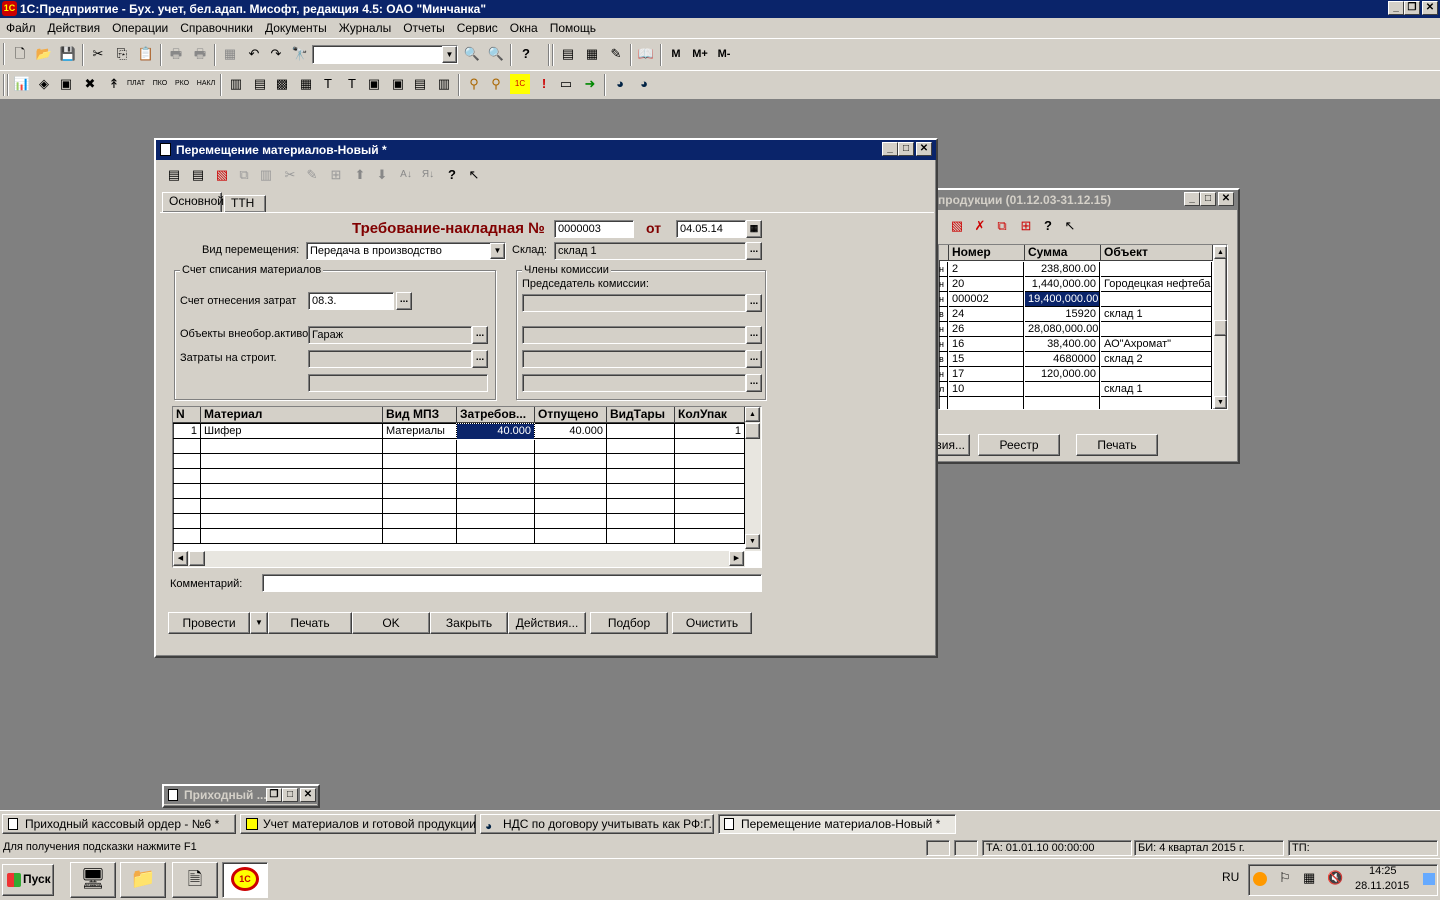 Image resolution: width=1440 pixels, height=900 pixels. I want to click on journal-cell-number: 24, so click(986, 314).